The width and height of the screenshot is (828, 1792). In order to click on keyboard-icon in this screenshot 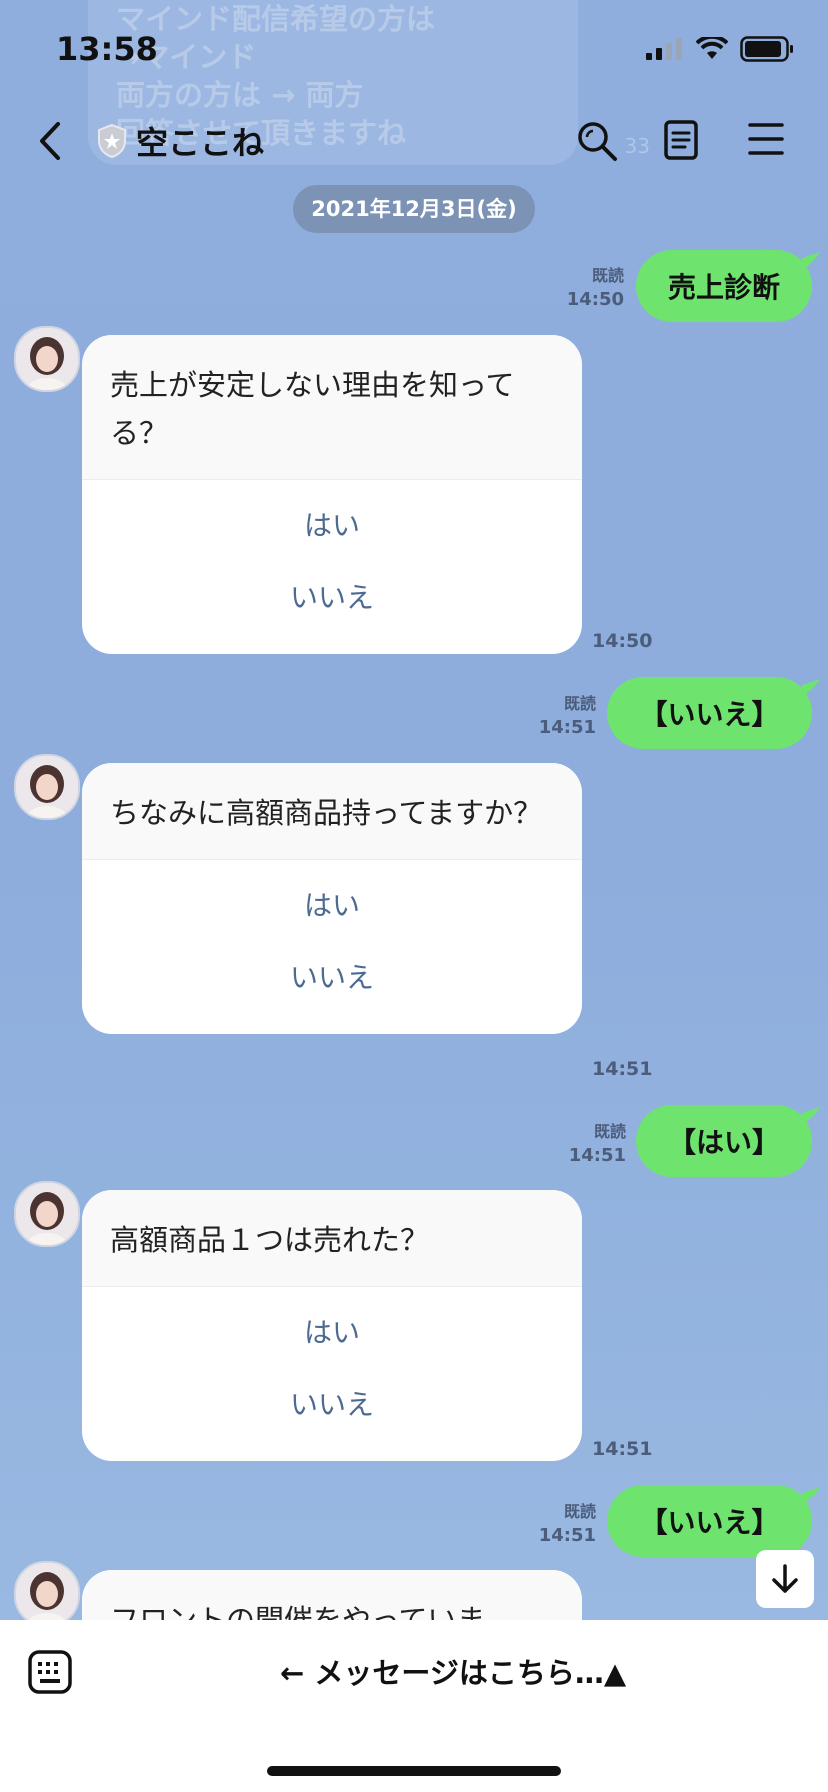, I will do `click(50, 1672)`.